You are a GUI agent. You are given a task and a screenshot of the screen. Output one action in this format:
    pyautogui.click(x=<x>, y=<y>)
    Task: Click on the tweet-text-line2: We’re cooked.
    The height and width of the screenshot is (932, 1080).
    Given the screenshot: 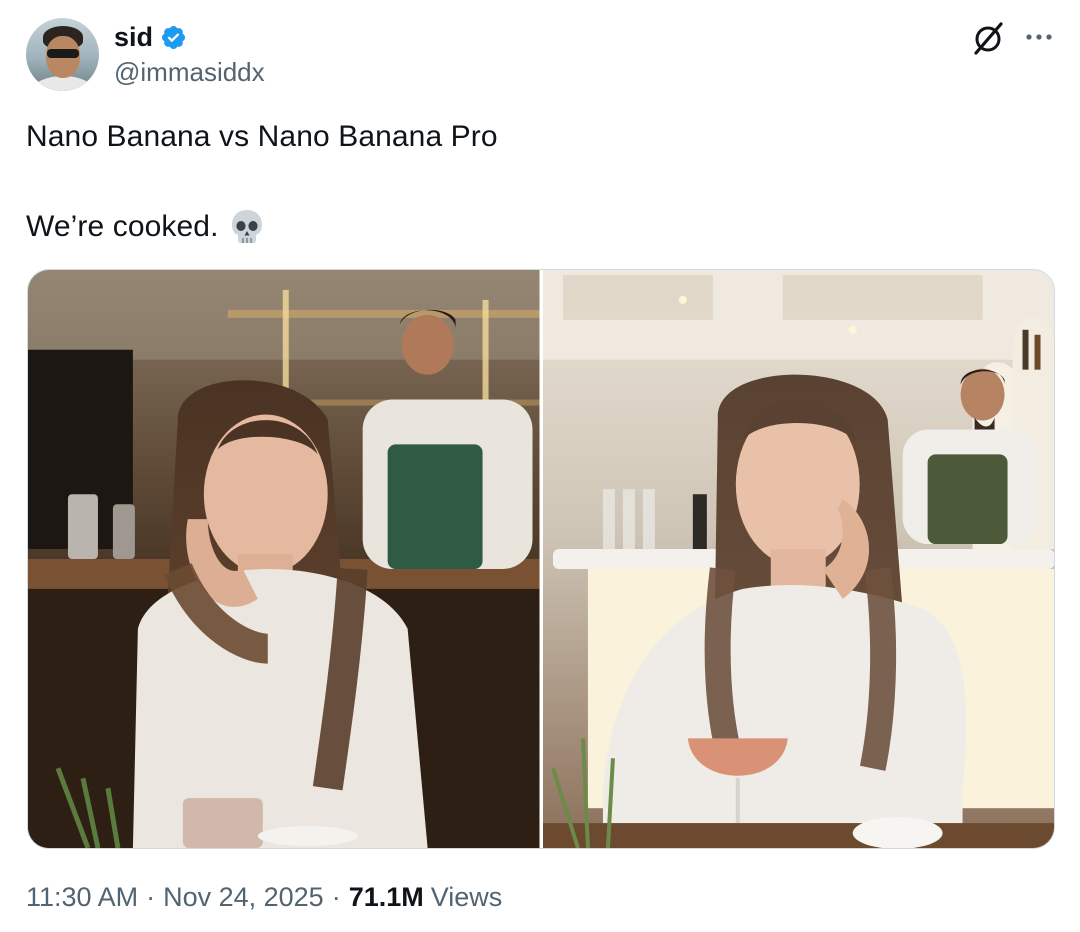 What is the action you would take?
    pyautogui.click(x=145, y=227)
    